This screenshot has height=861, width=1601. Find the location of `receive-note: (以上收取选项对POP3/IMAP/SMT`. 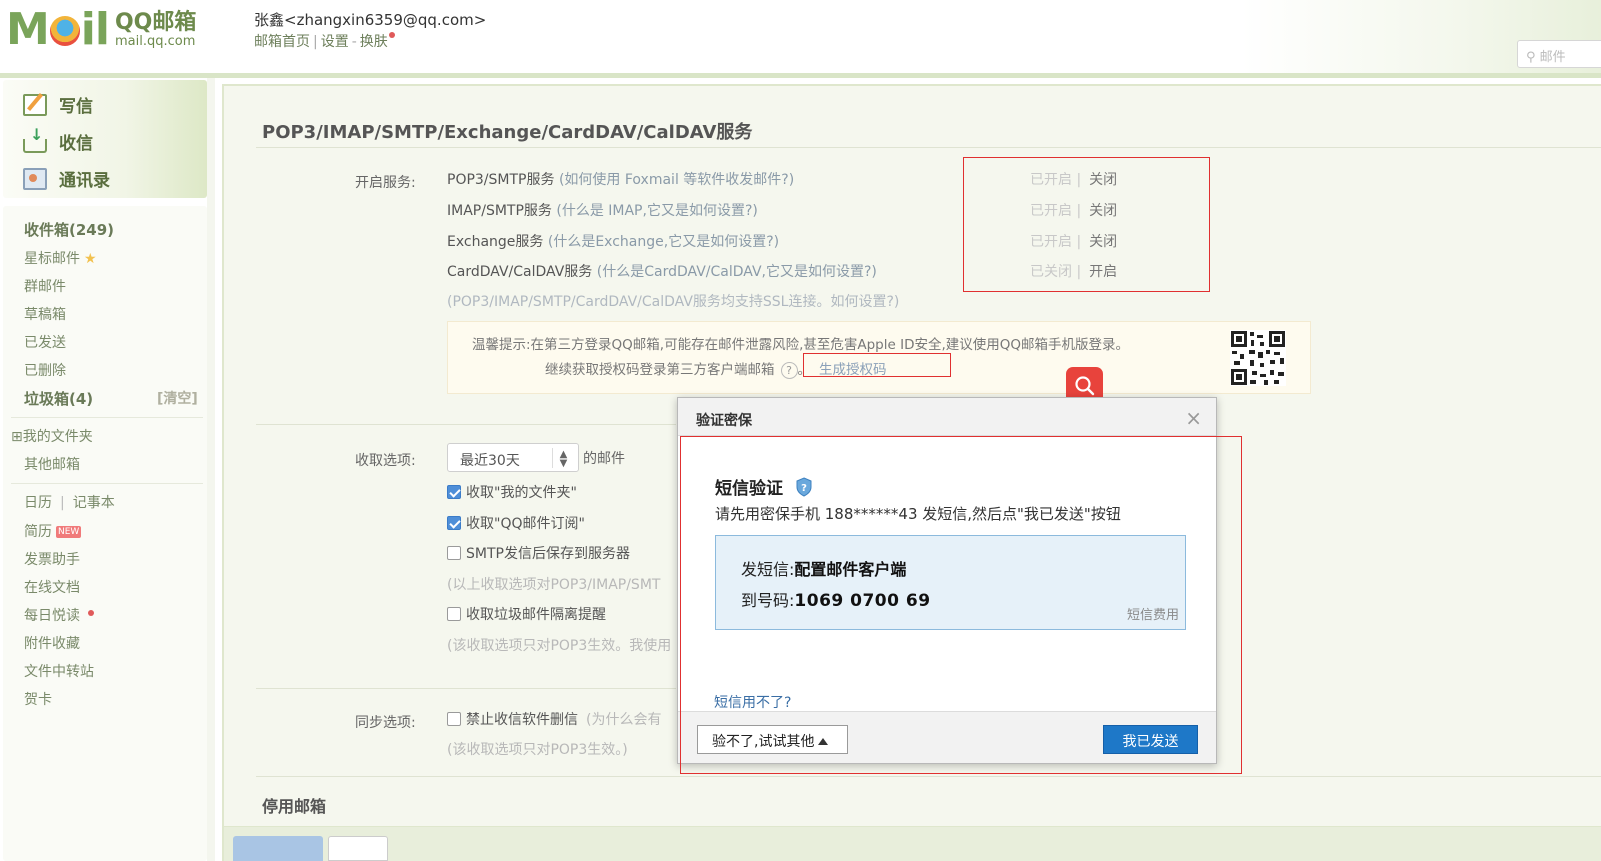

receive-note: (以上收取选项对POP3/IMAP/SMT is located at coordinates (554, 585).